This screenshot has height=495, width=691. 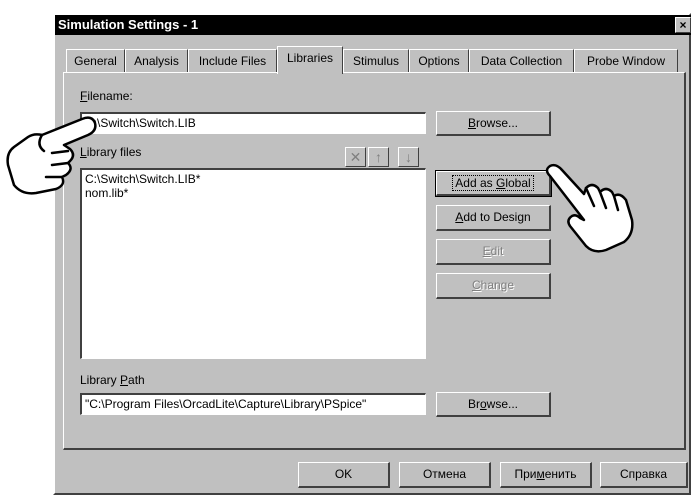 I want to click on tab-options-label: Options, so click(x=439, y=61).